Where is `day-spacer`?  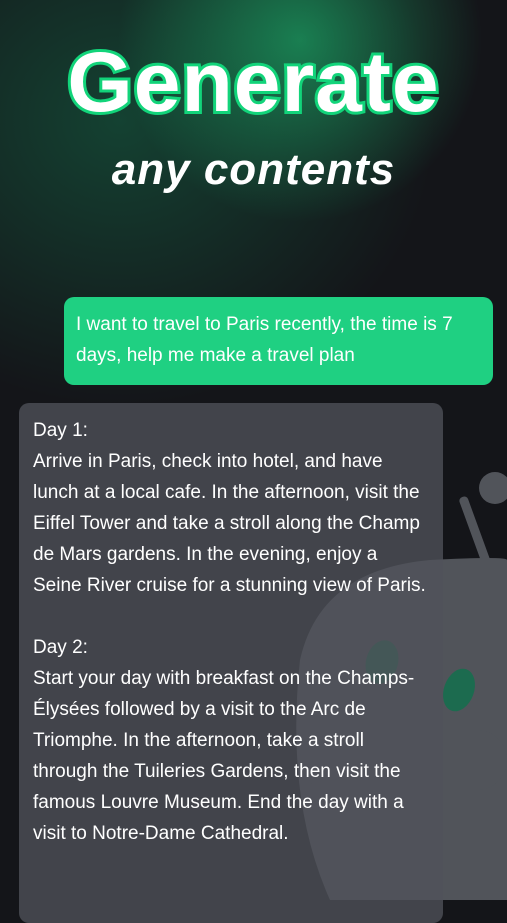
day-spacer is located at coordinates (231, 616).